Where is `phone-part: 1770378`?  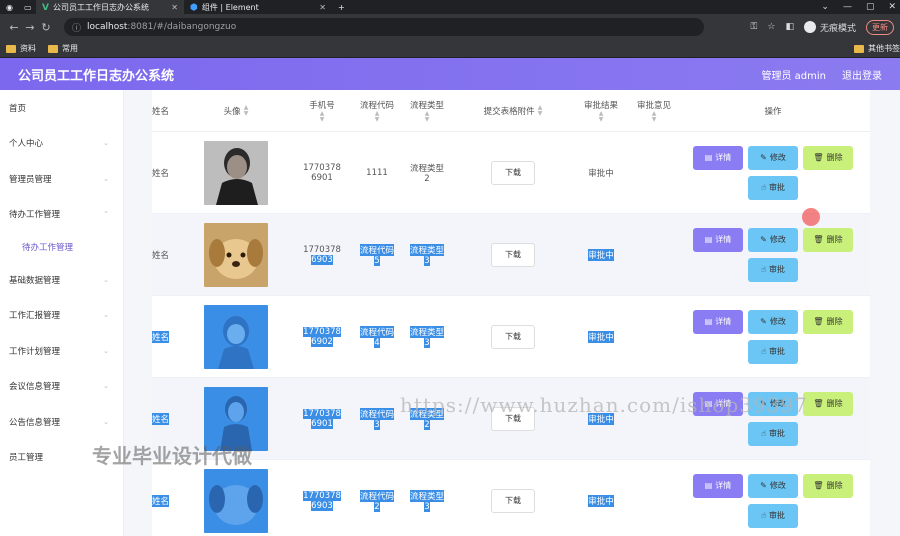
phone-part: 1770378 is located at coordinates (322, 413).